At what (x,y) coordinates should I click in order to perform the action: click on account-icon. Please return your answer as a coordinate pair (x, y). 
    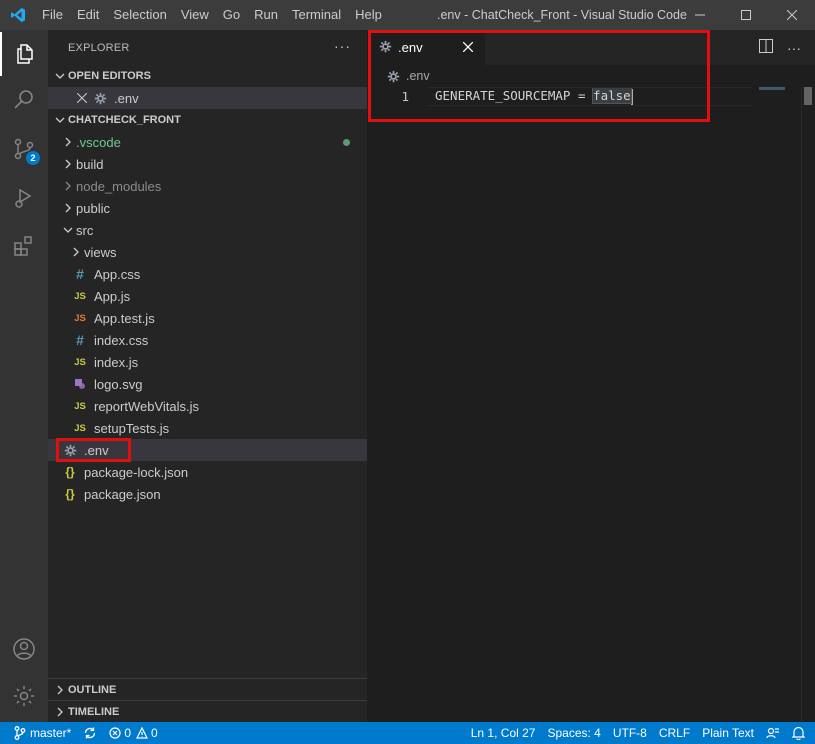
    Looking at the image, I should click on (24, 649).